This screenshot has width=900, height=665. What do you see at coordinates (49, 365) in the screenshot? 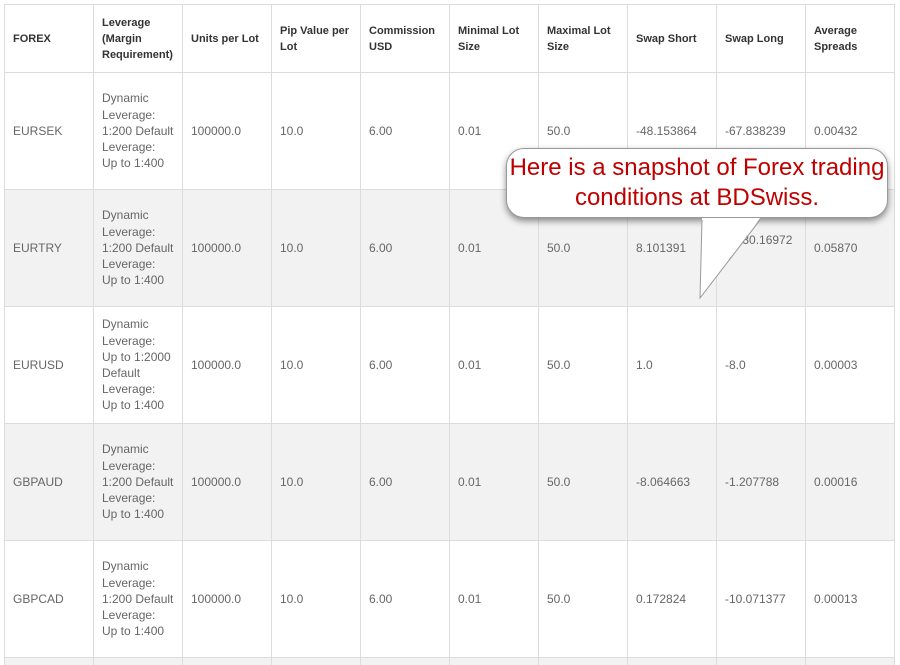
I see `cell-forex: EURUSD` at bounding box center [49, 365].